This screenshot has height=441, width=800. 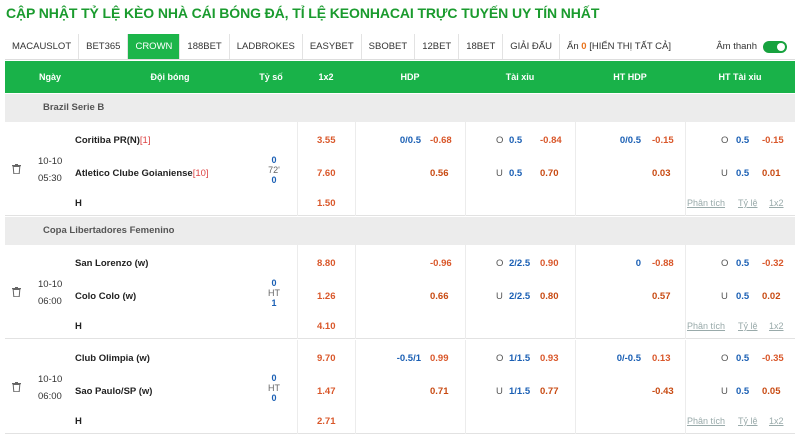 I want to click on ht-hdp-away-odds: 0.57, so click(x=661, y=296).